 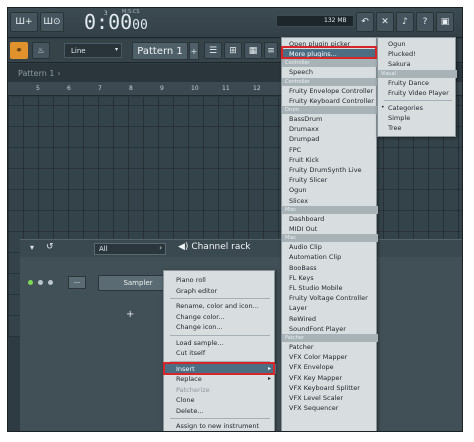 What do you see at coordinates (77, 282) in the screenshot?
I see `mixer-track-button: ---` at bounding box center [77, 282].